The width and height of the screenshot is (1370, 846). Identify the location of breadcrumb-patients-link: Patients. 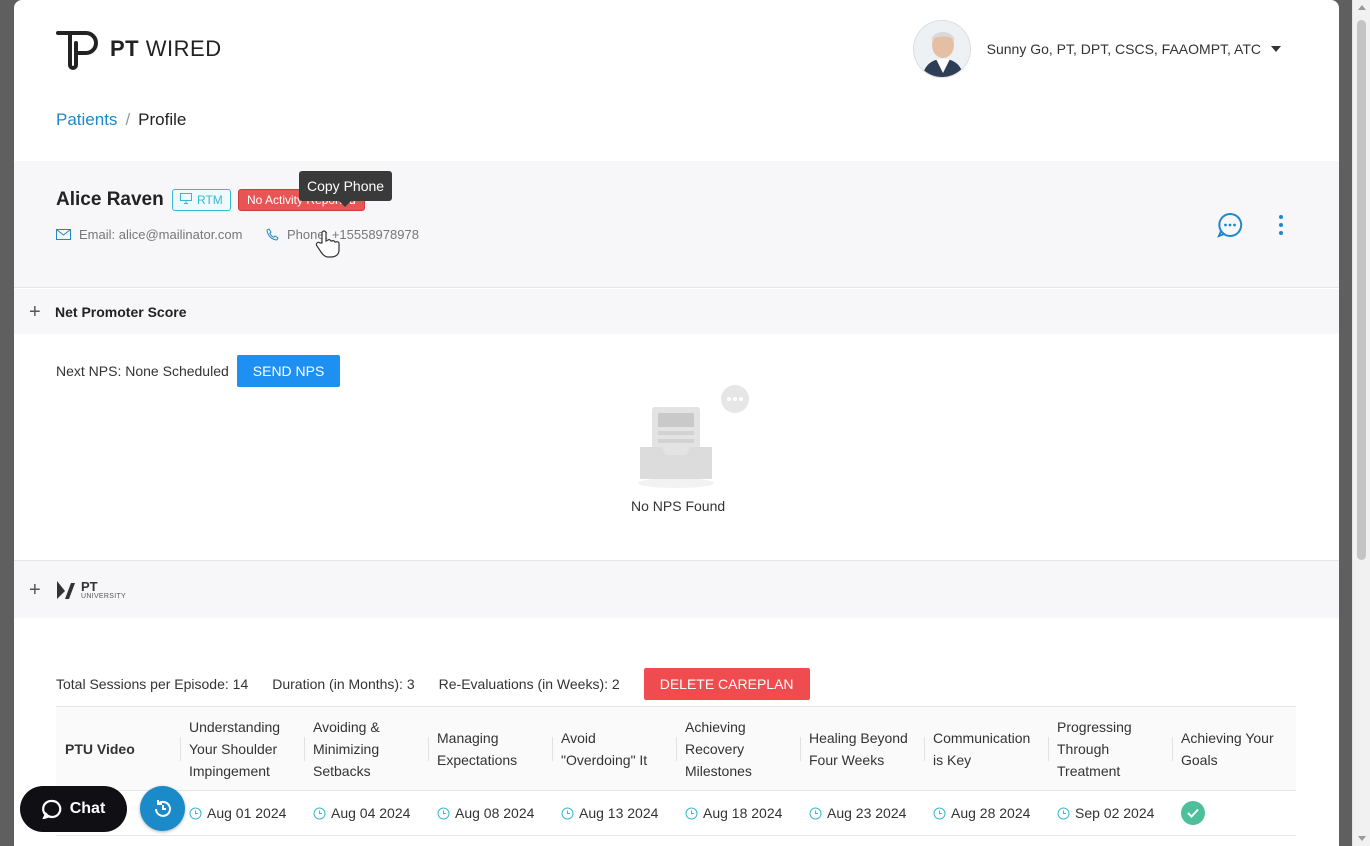
(86, 119).